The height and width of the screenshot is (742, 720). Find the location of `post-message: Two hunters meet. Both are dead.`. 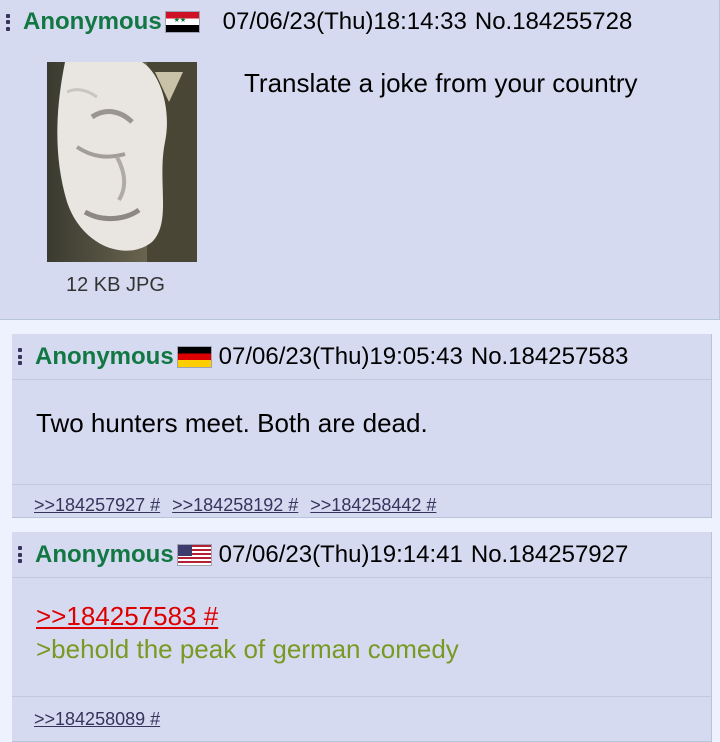

post-message: Two hunters meet. Both are dead. is located at coordinates (232, 423).